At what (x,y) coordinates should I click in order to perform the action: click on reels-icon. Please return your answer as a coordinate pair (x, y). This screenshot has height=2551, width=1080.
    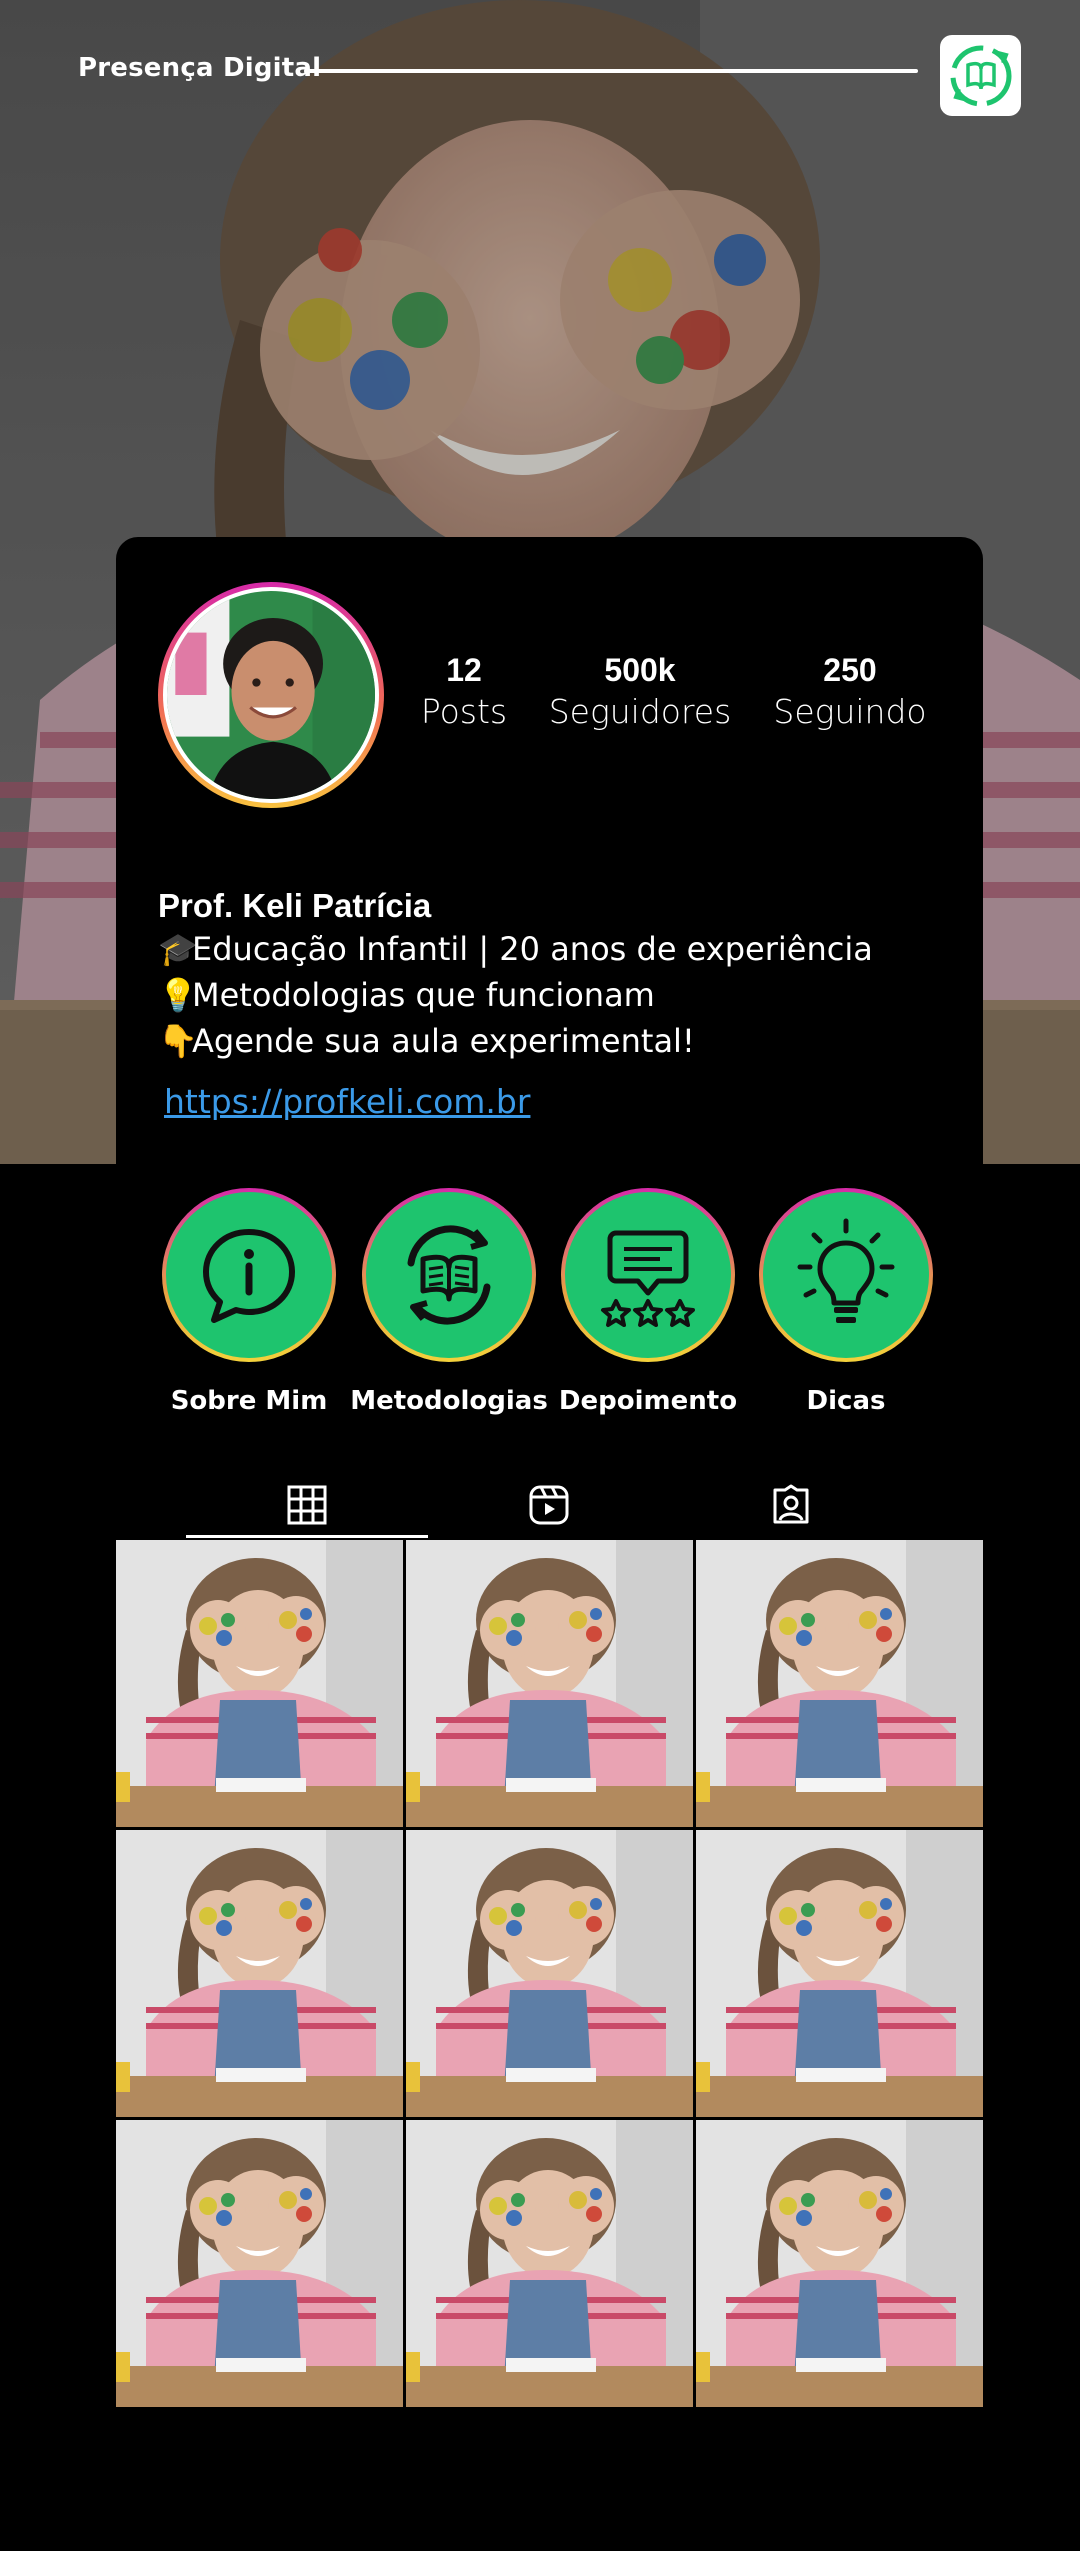
    Looking at the image, I should click on (549, 1505).